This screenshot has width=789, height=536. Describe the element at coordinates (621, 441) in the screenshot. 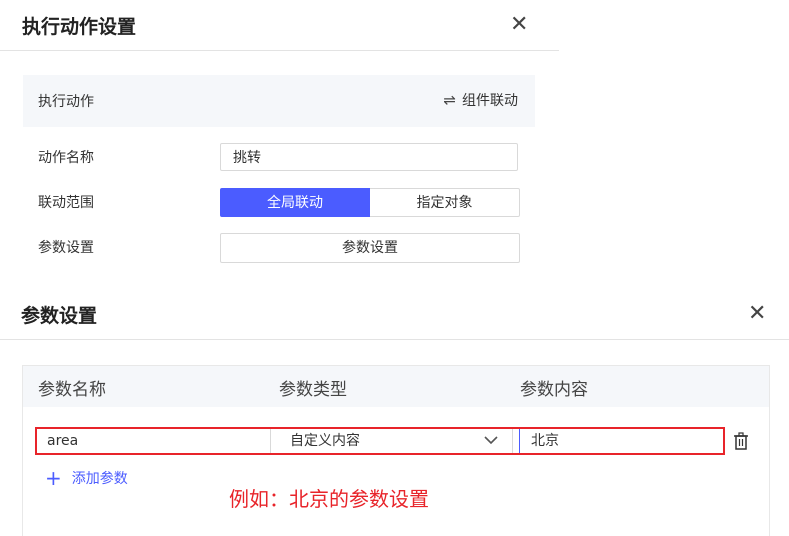

I see `param-content-input: 北京` at that location.